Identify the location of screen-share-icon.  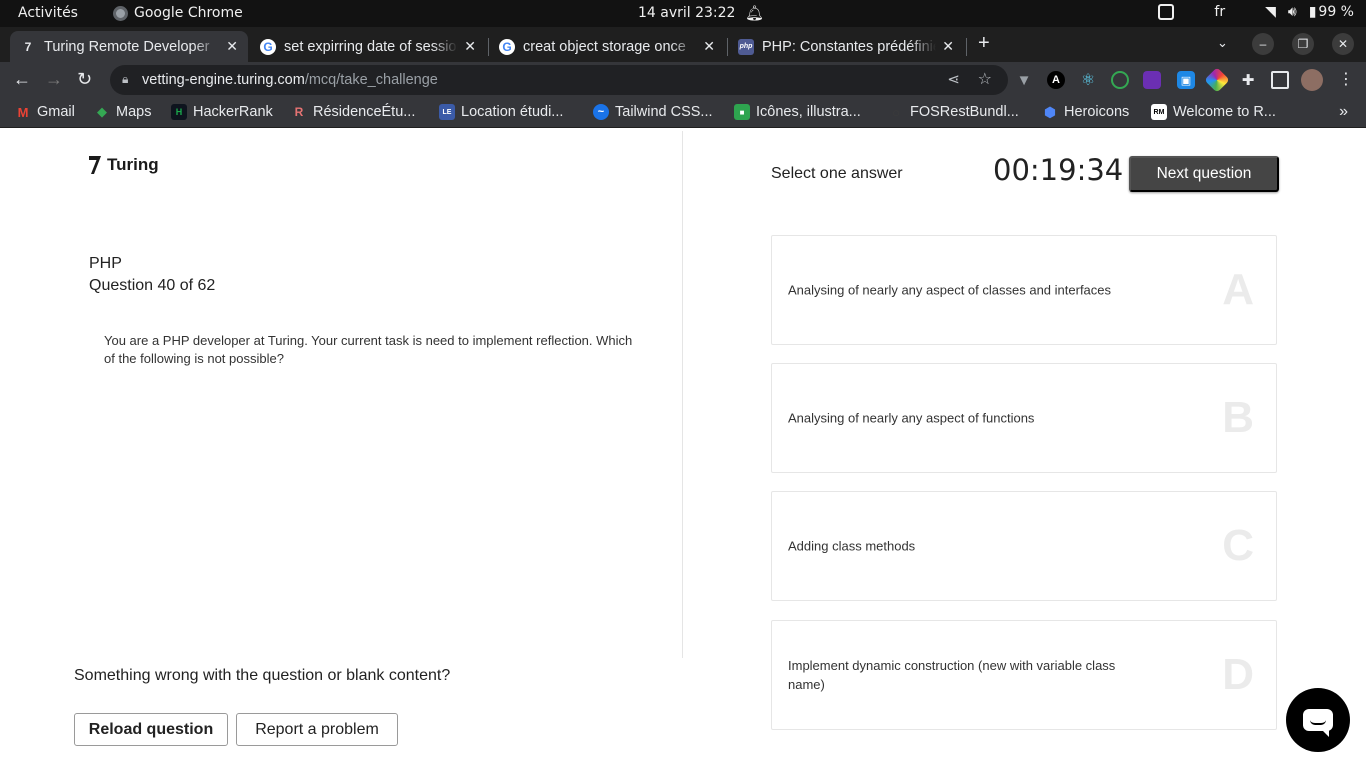
(1166, 12).